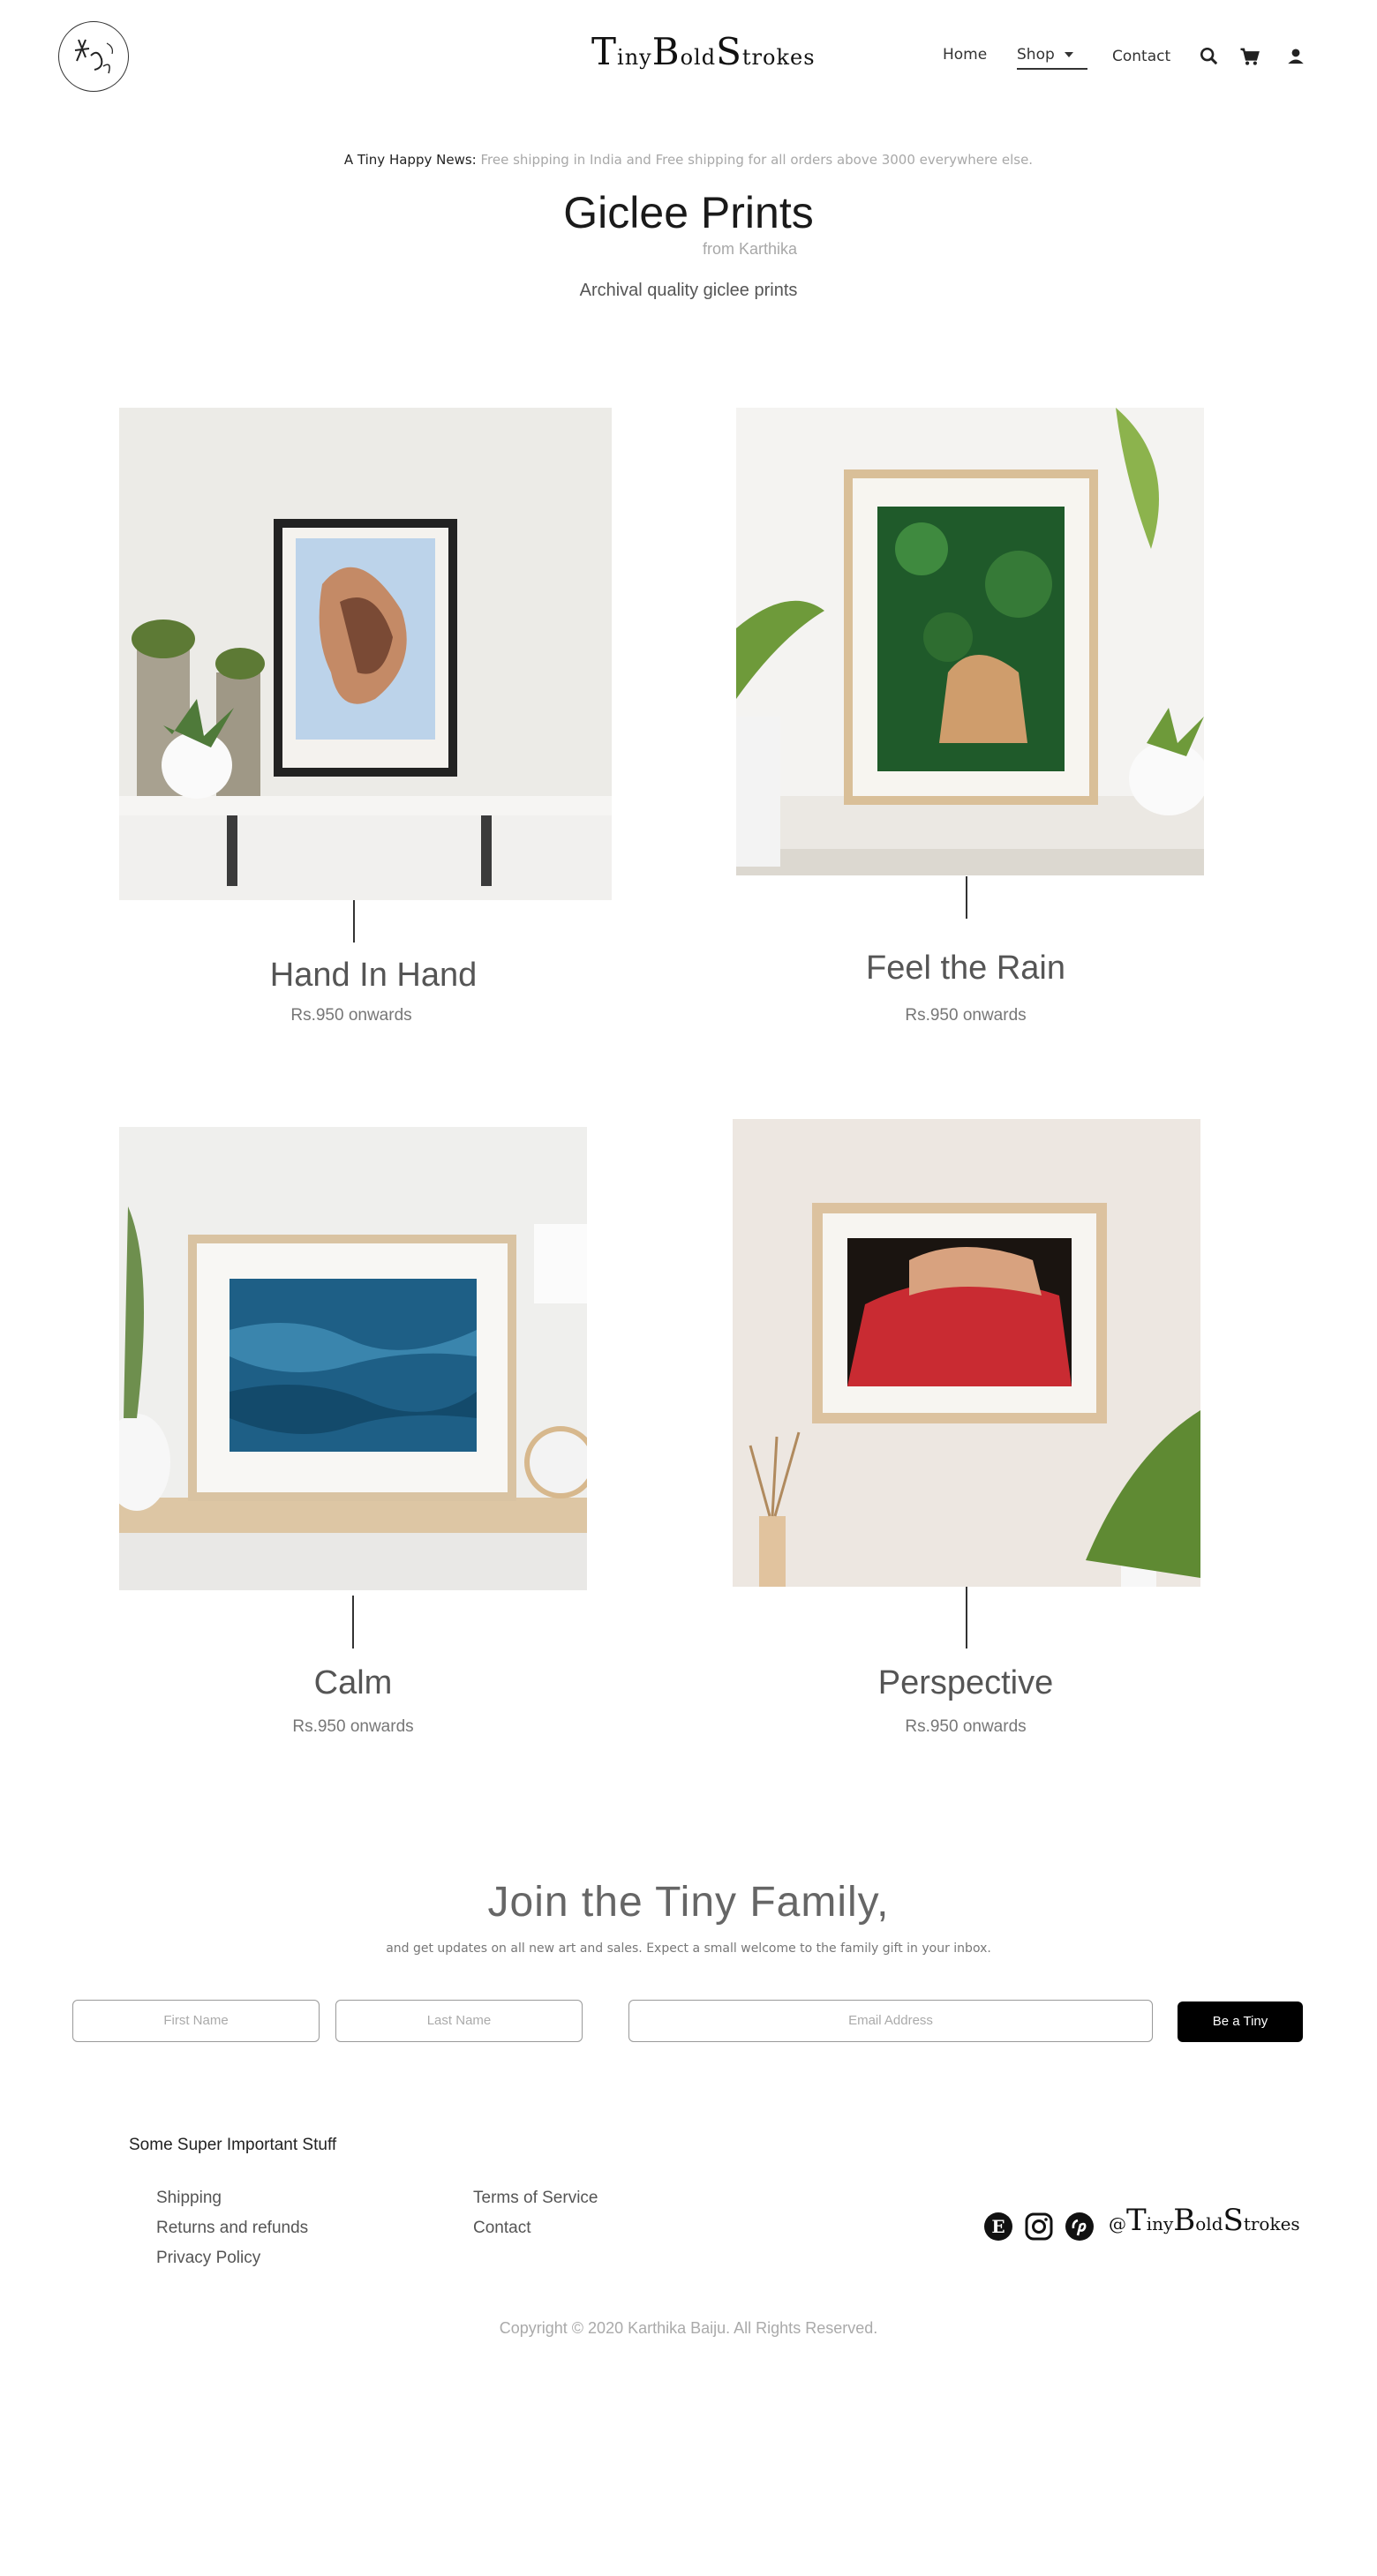 This screenshot has width=1377, height=2576. Describe the element at coordinates (1250, 56) in the screenshot. I see `cart-icon` at that location.